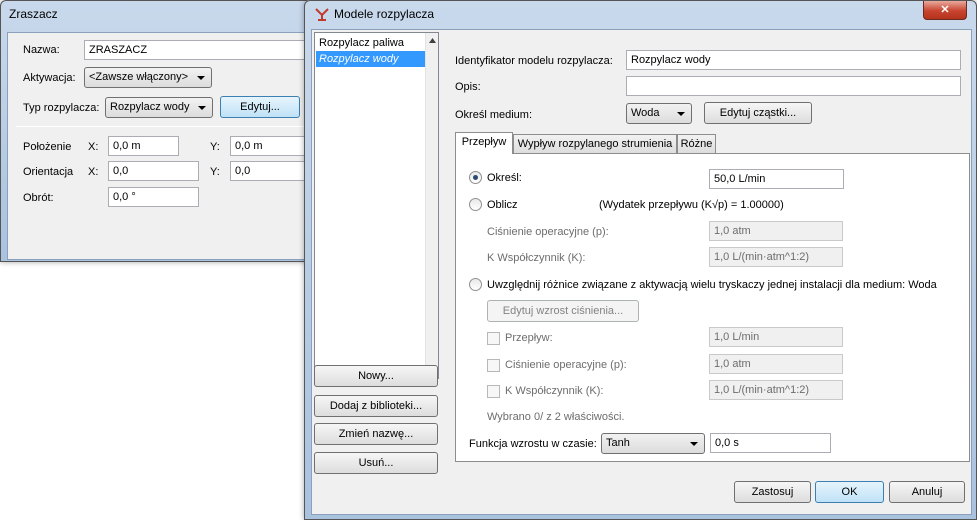 The height and width of the screenshot is (520, 977). I want to click on activation-dropdown-value: <Zawsze włączony>, so click(139, 77).